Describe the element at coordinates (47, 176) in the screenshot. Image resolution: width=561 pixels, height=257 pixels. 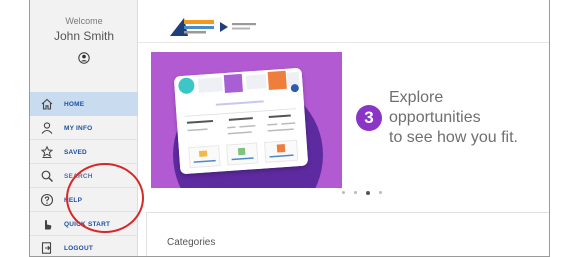
I see `search-icon` at that location.